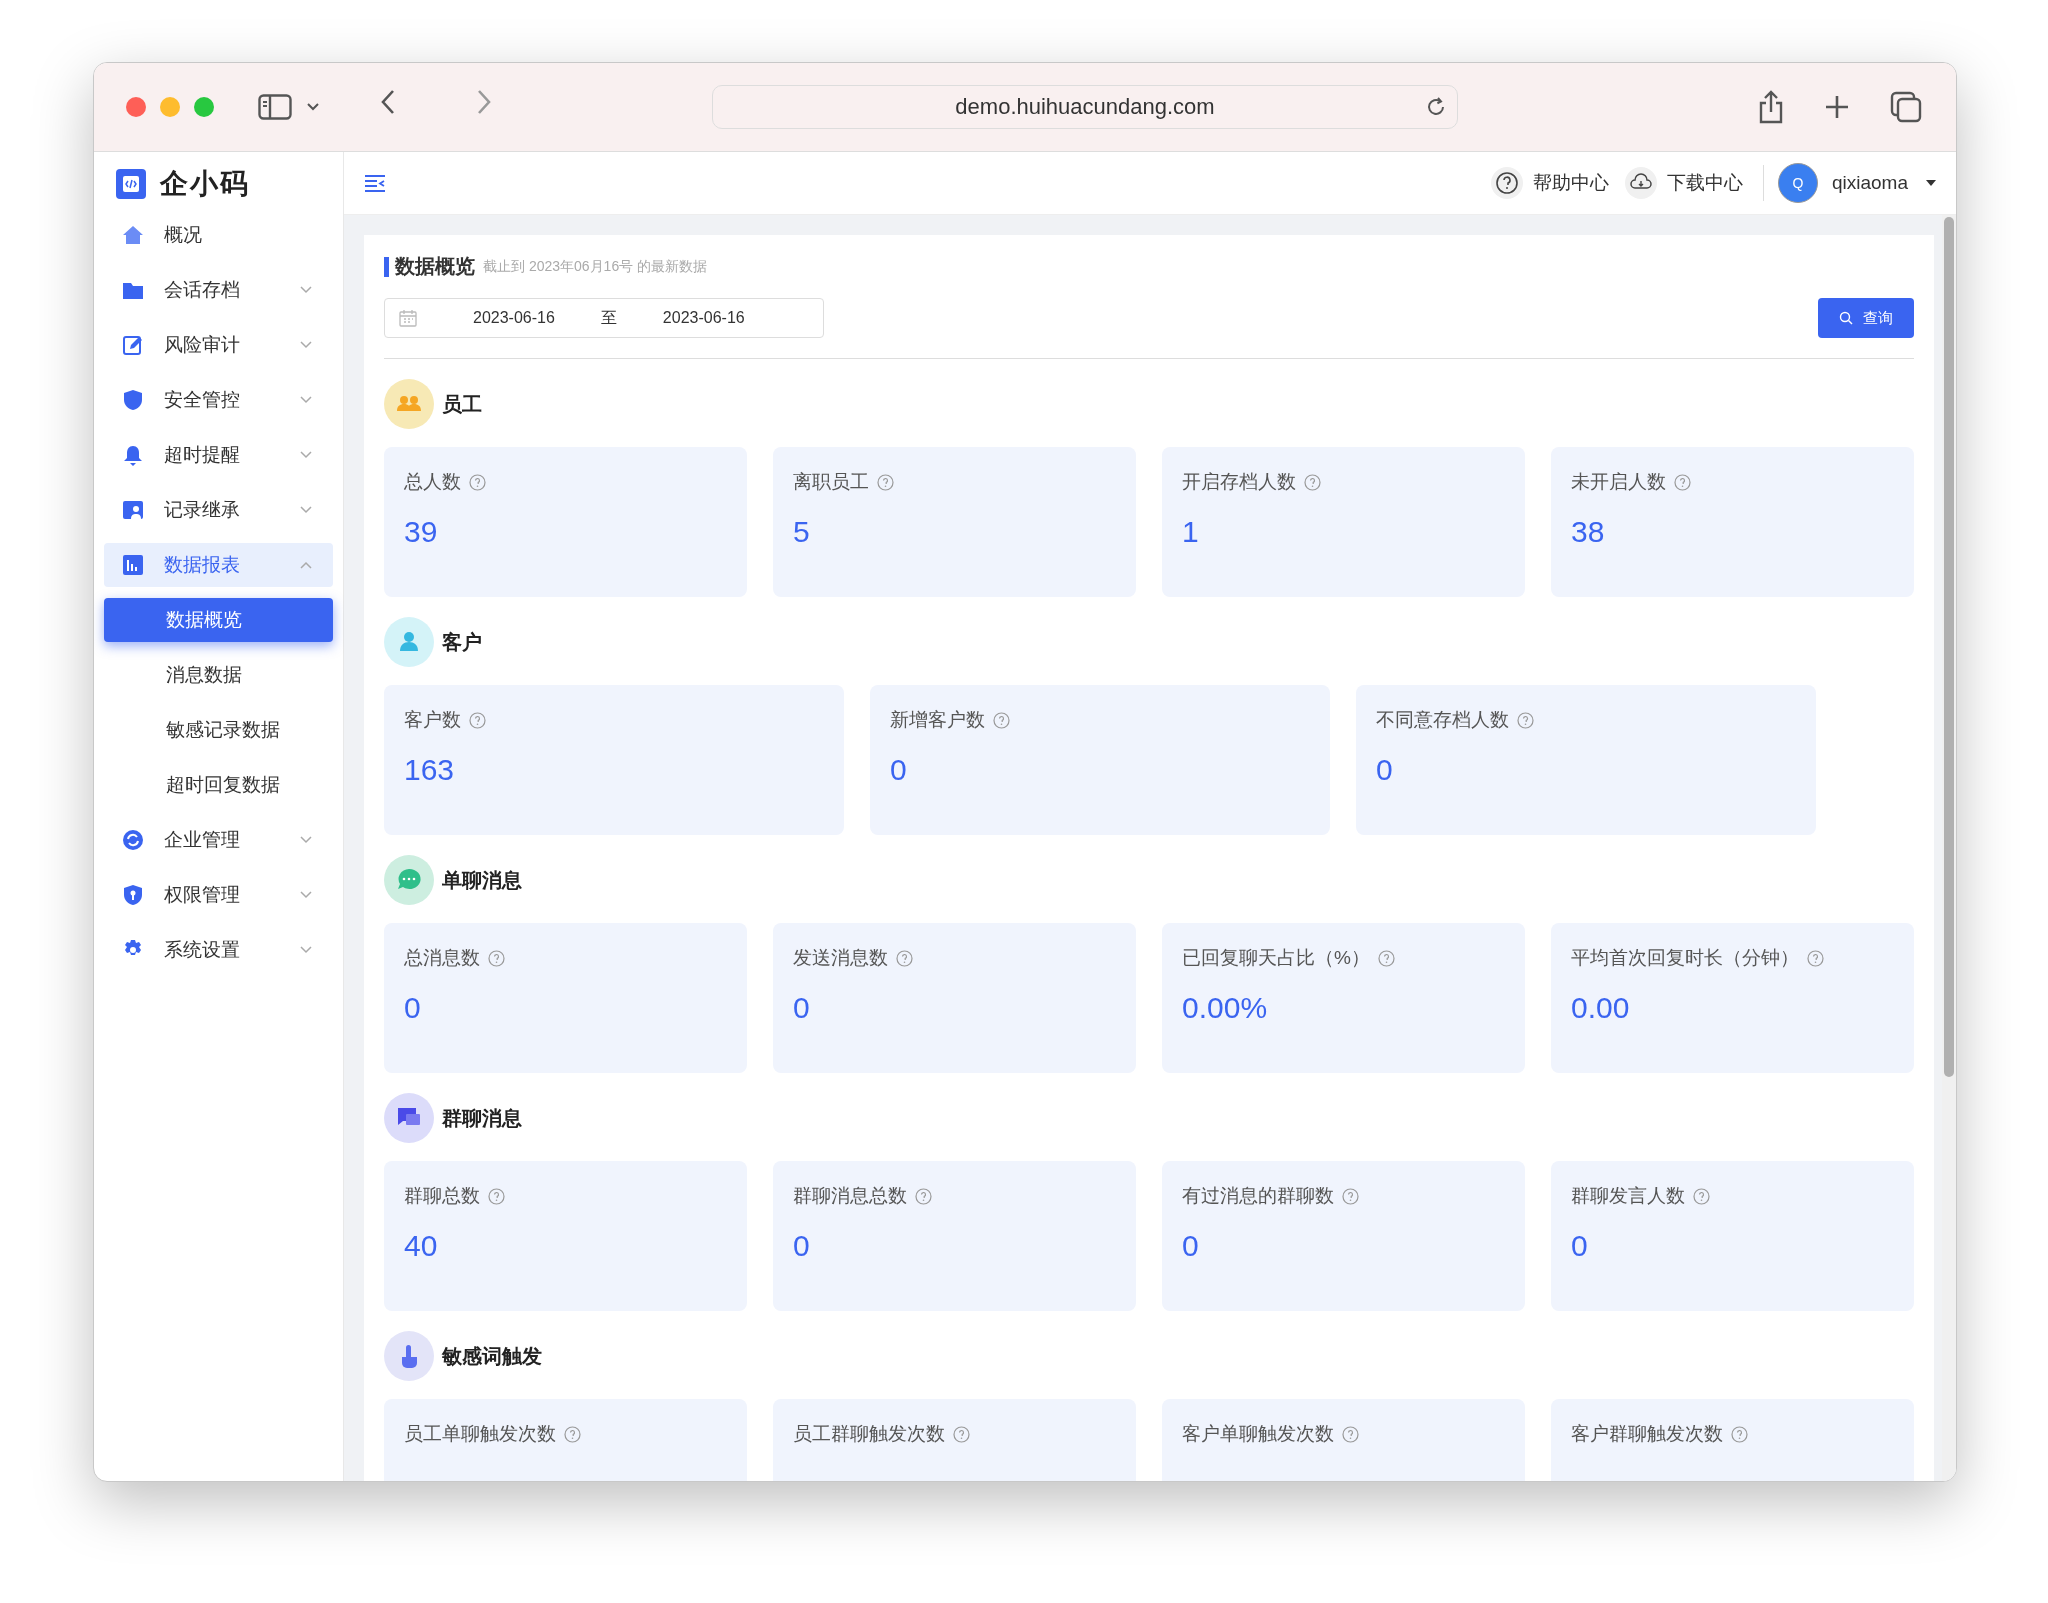 This screenshot has width=2048, height=1603. I want to click on help-center-link: 帮助中心, so click(1570, 183).